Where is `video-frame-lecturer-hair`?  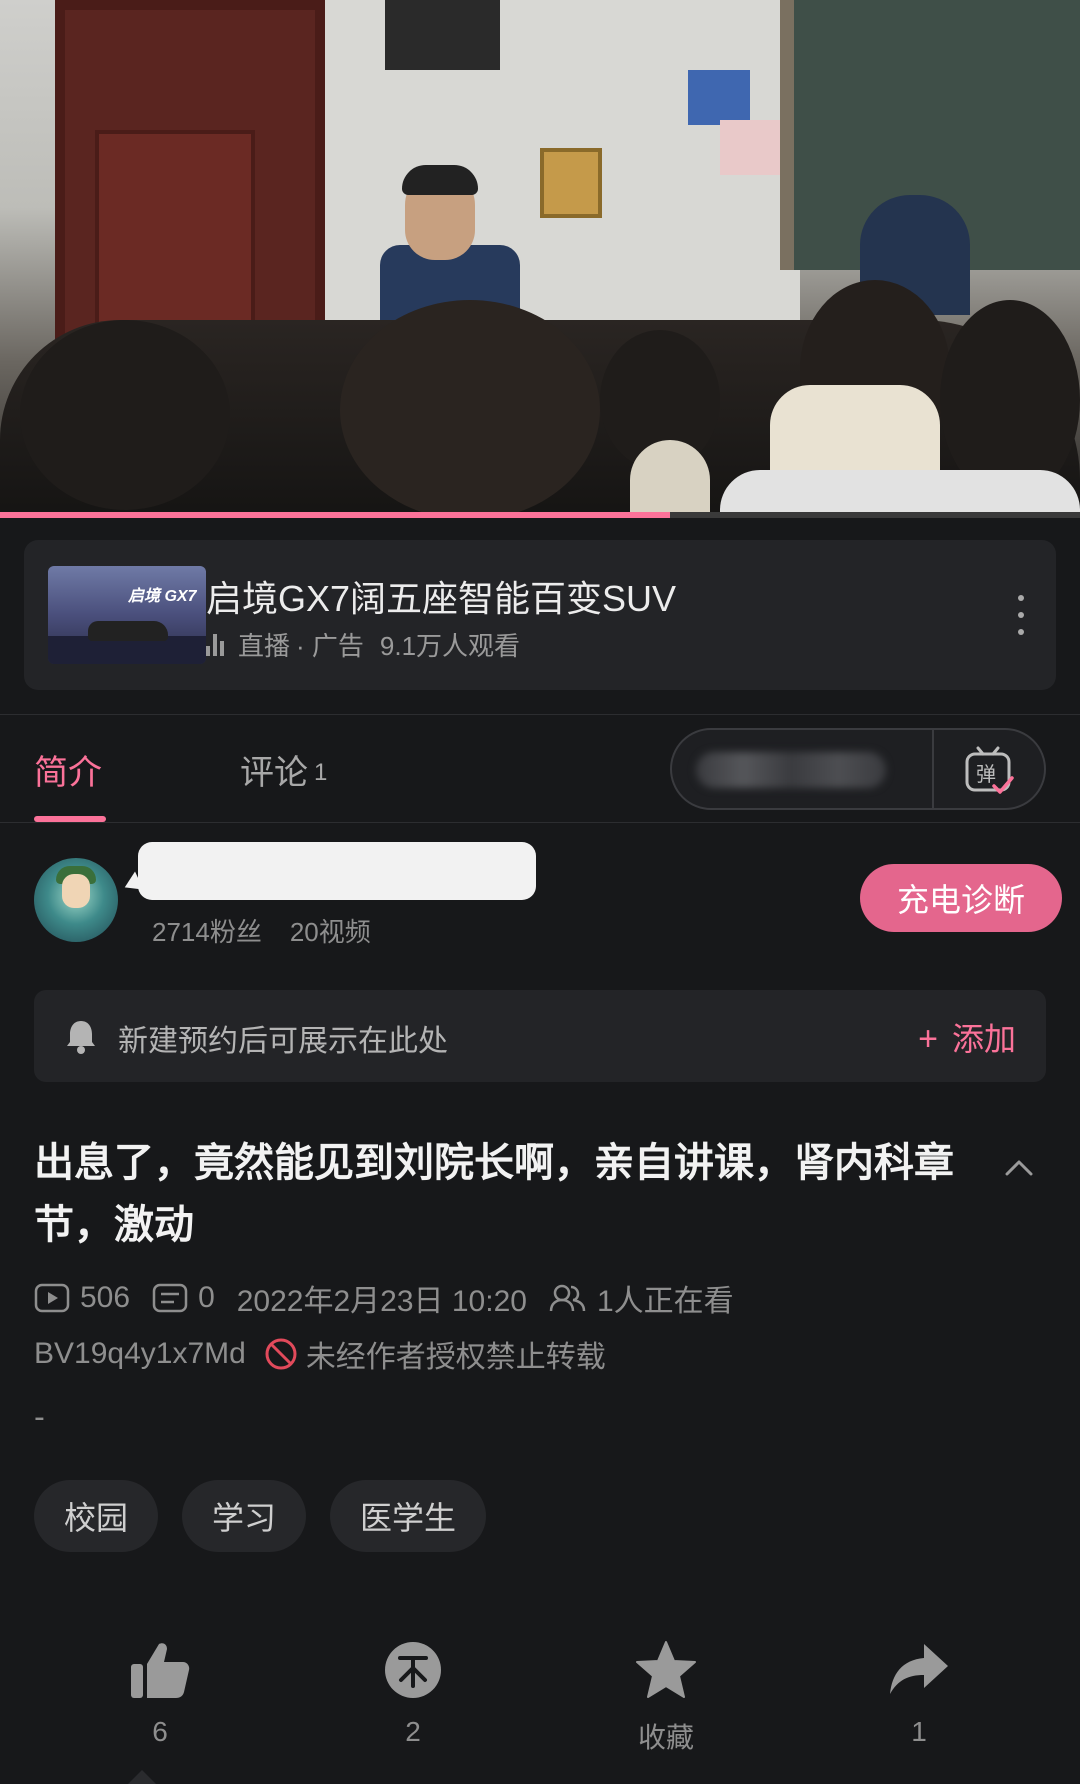 video-frame-lecturer-hair is located at coordinates (440, 180).